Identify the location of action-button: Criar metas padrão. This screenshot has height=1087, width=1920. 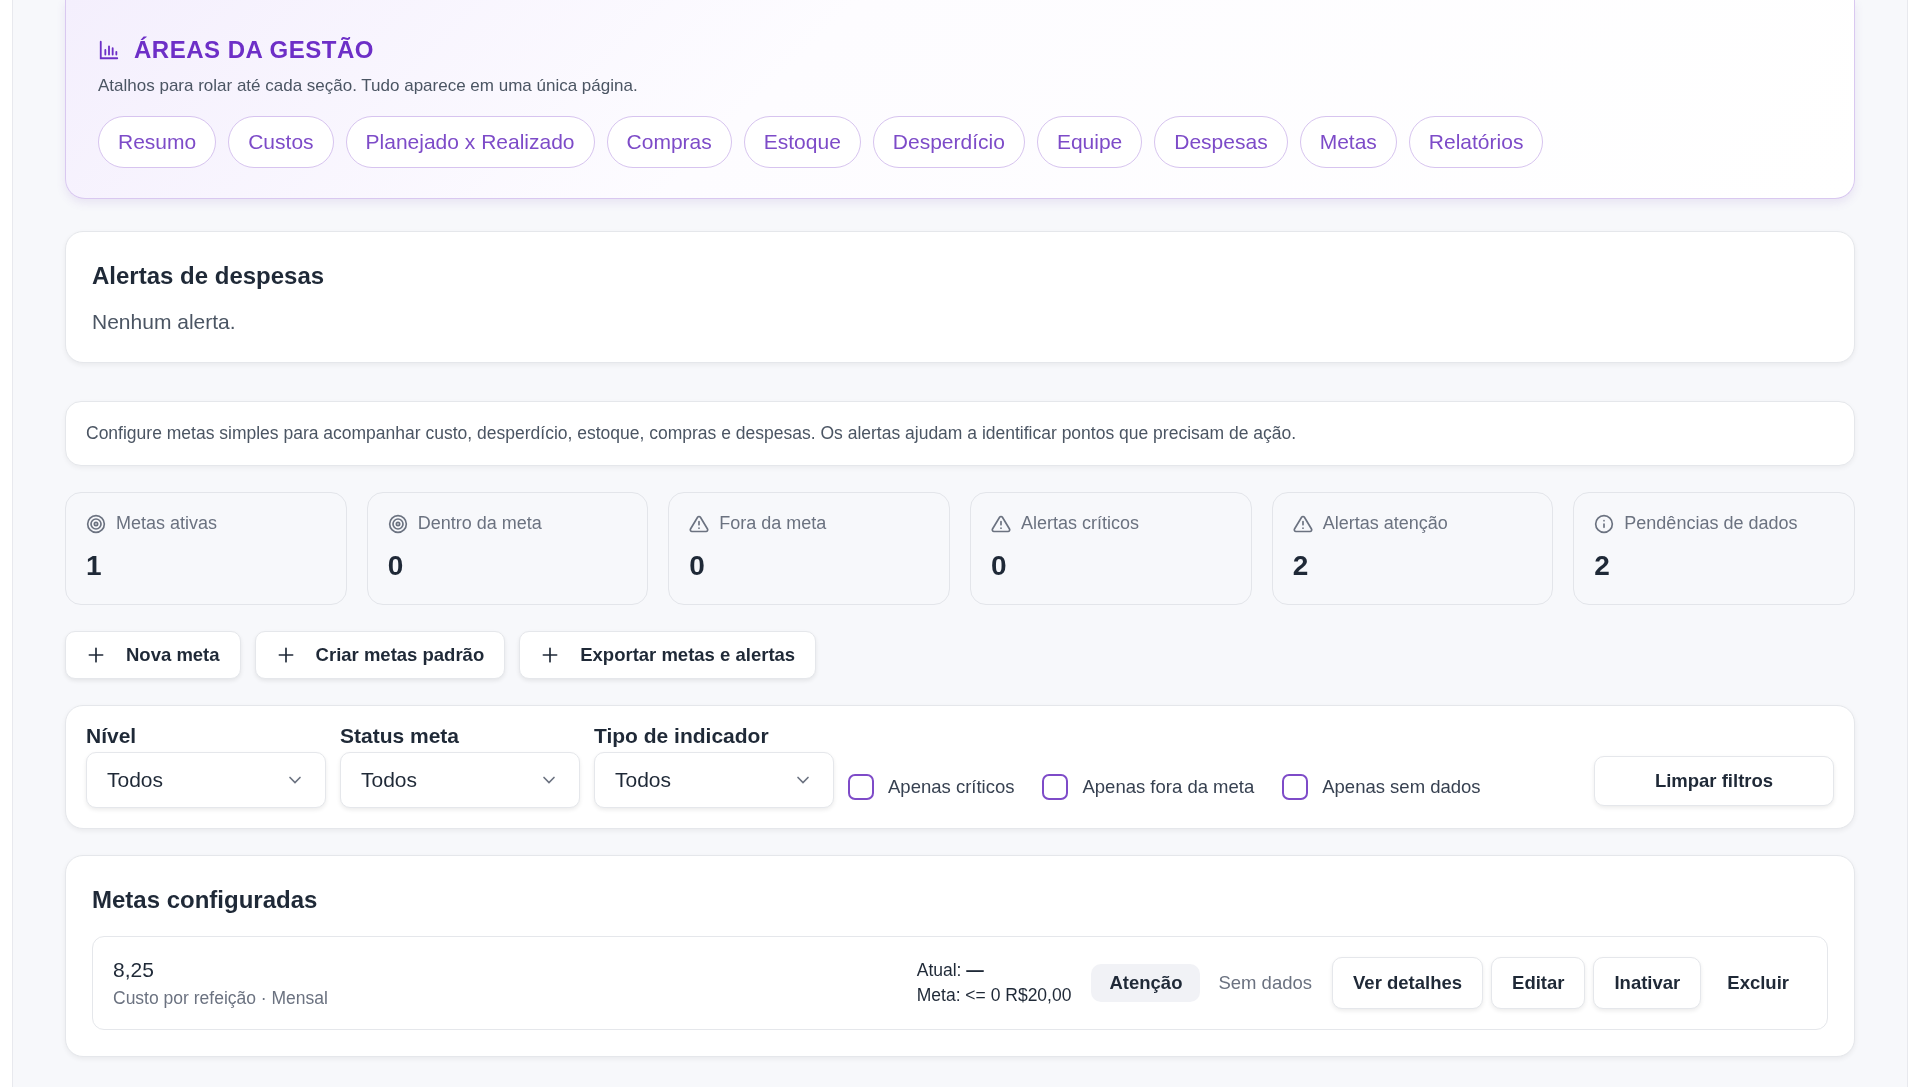
(380, 655).